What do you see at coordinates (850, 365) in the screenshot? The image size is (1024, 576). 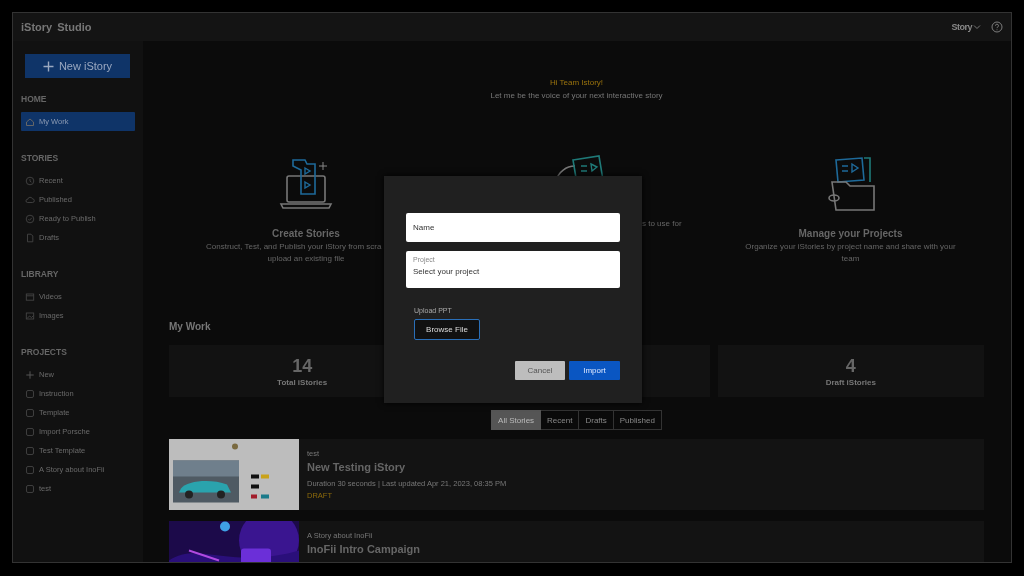 I see `stat-value: 4` at bounding box center [850, 365].